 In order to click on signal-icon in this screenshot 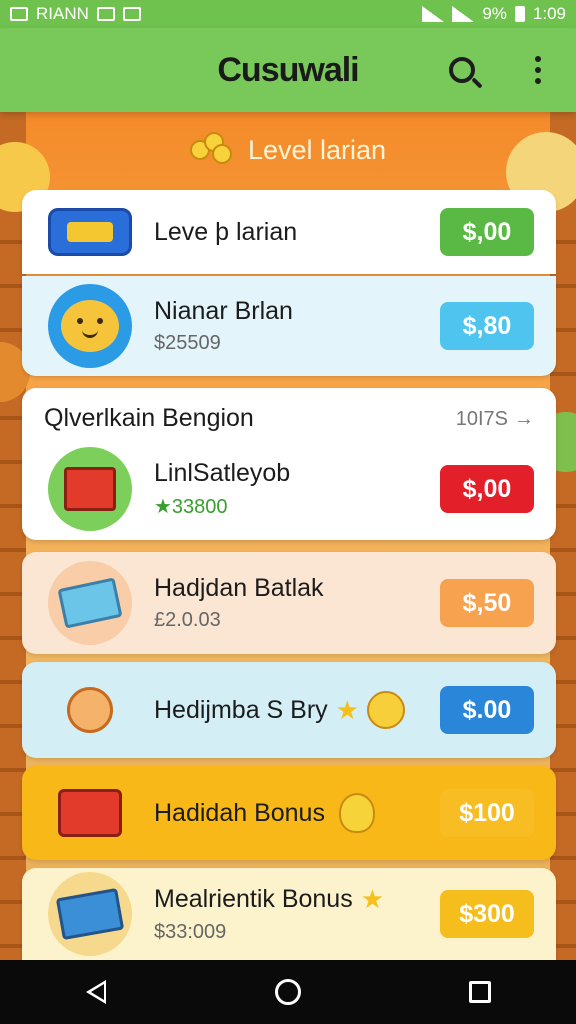, I will do `click(463, 14)`.